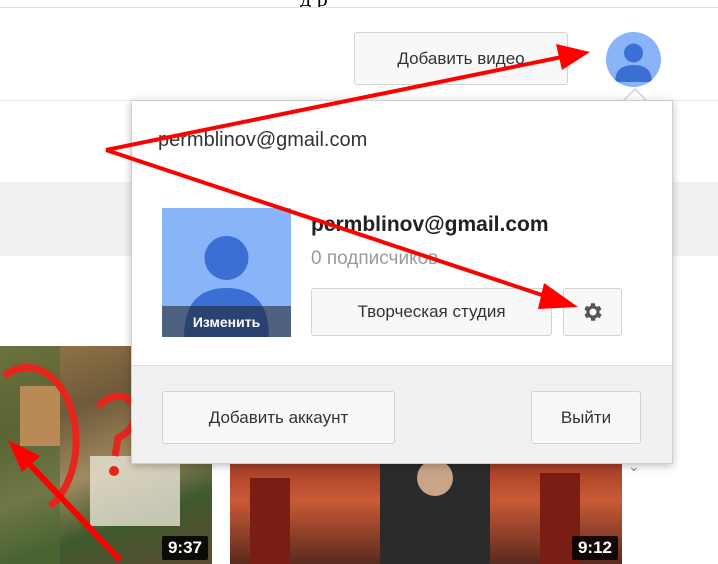 The width and height of the screenshot is (718, 564). What do you see at coordinates (402, 414) in the screenshot?
I see `popup-footer: Добавить аккаунт Выйти` at bounding box center [402, 414].